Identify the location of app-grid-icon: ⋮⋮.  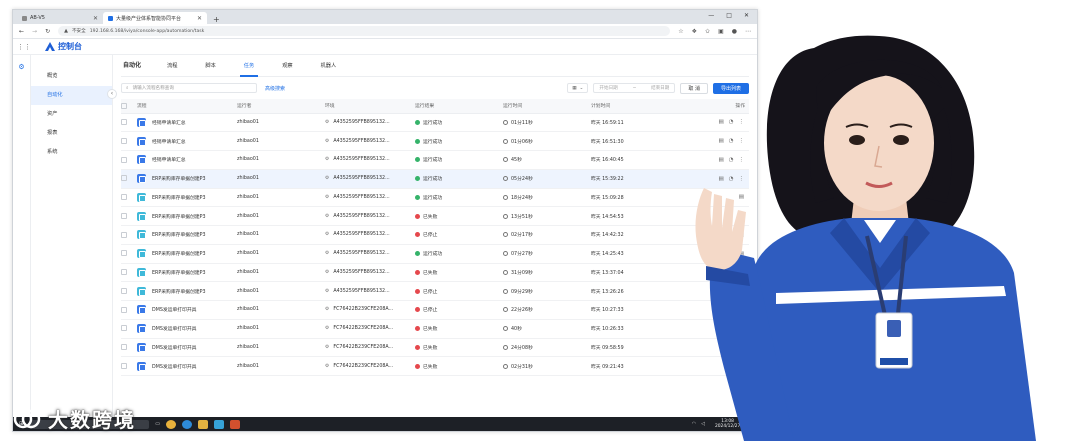
(24, 47).